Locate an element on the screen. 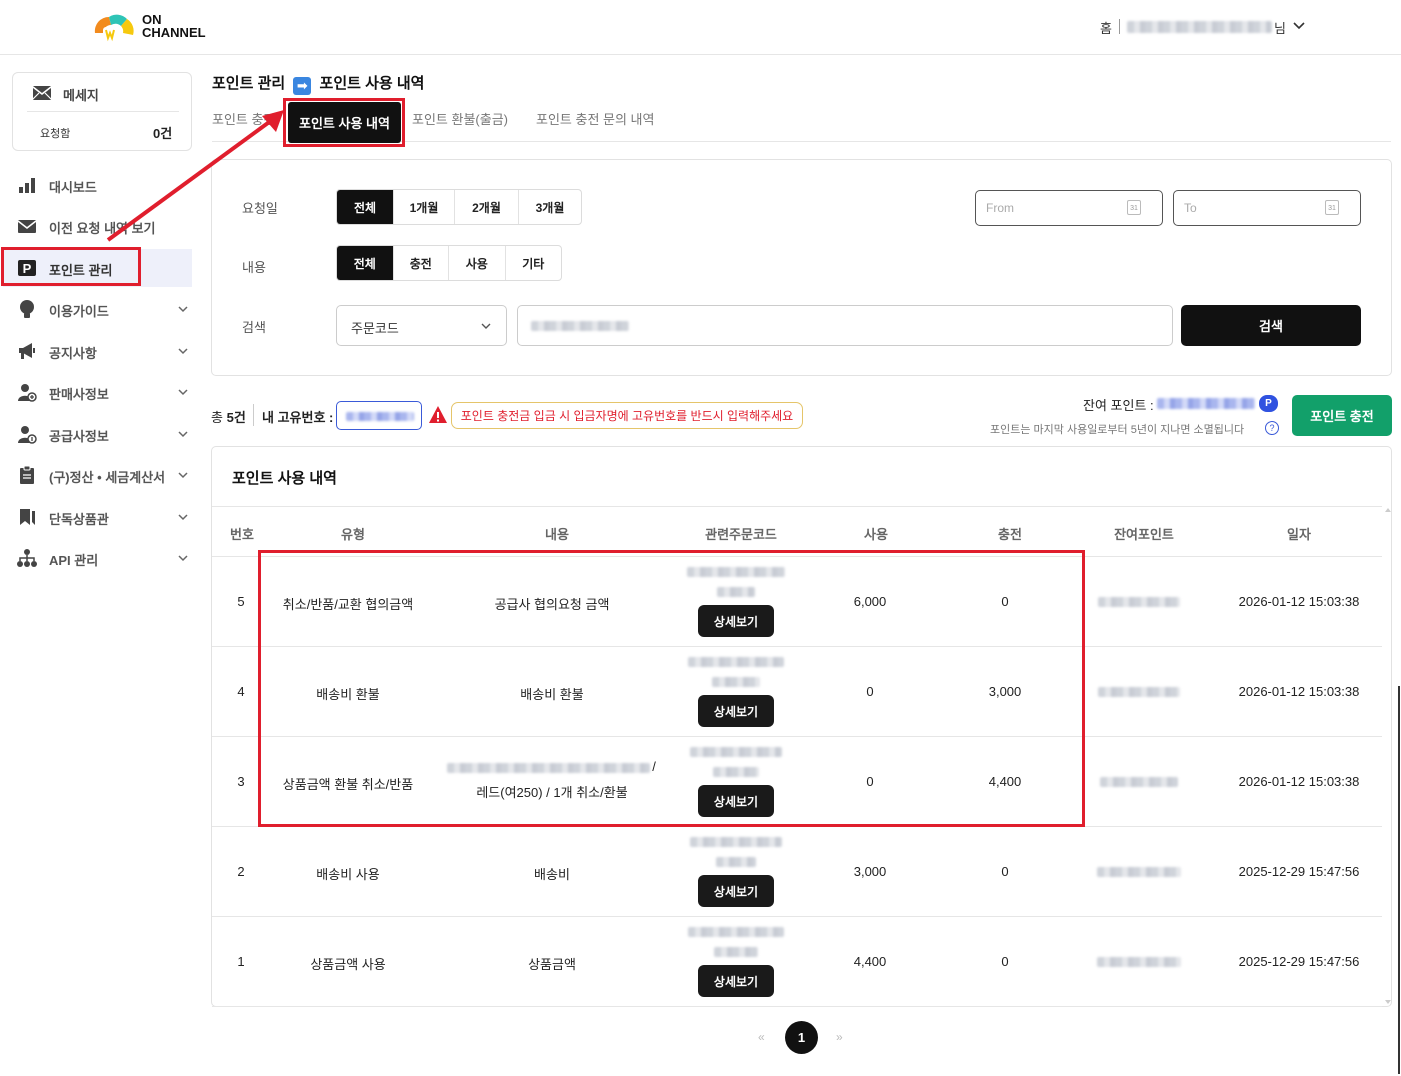 The width and height of the screenshot is (1401, 1076). row-type: 상품금액 사용 is located at coordinates (348, 964).